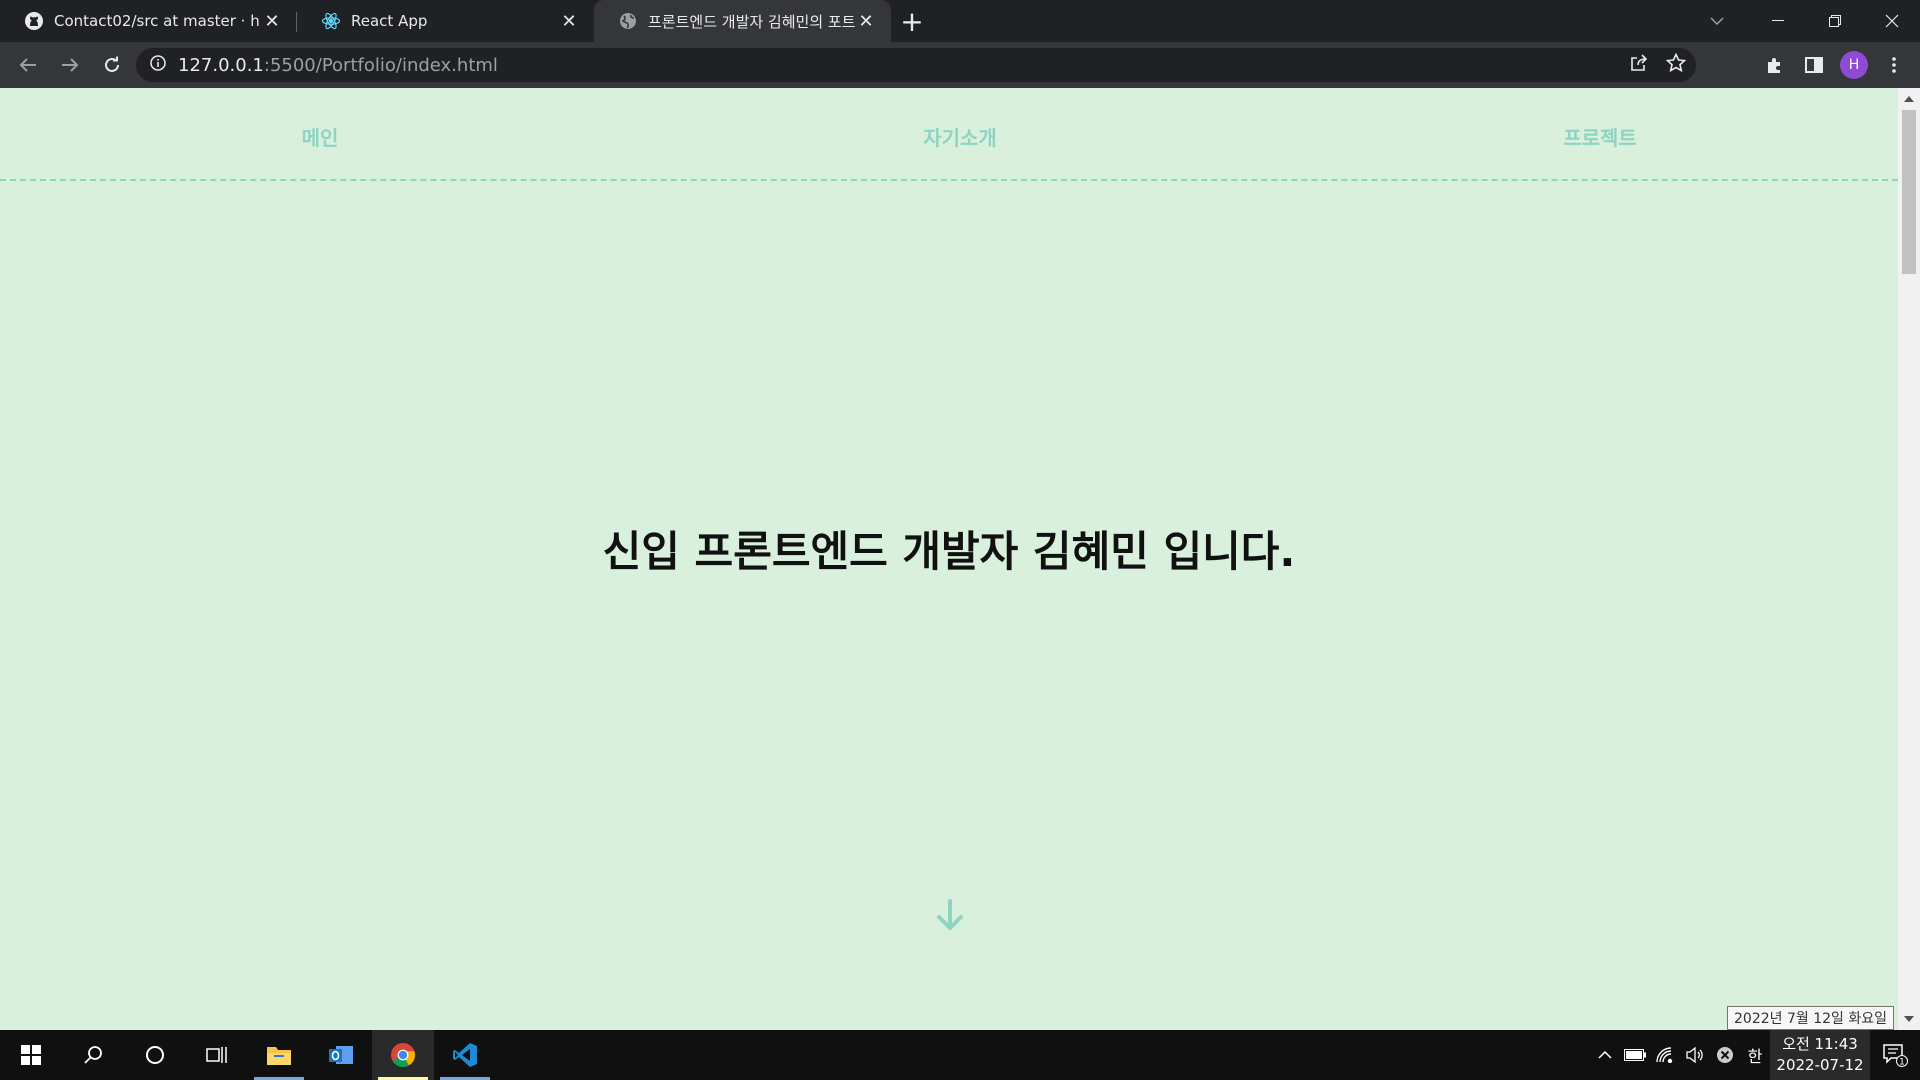 The width and height of the screenshot is (1920, 1080). I want to click on notification-center-icon: 1, so click(1895, 1055).